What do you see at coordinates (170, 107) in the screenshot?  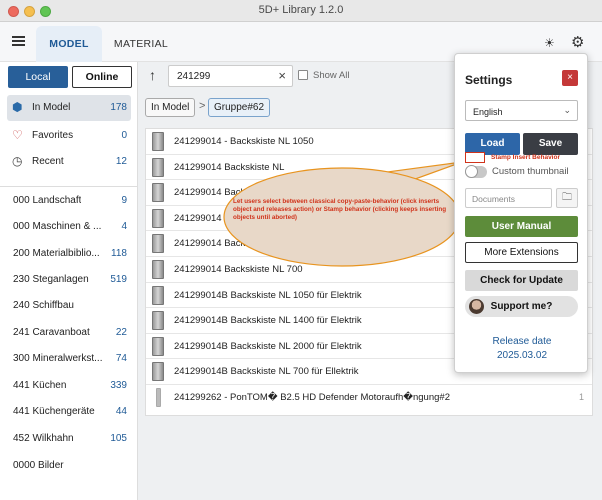 I see `breadcrumb-root: In Model` at bounding box center [170, 107].